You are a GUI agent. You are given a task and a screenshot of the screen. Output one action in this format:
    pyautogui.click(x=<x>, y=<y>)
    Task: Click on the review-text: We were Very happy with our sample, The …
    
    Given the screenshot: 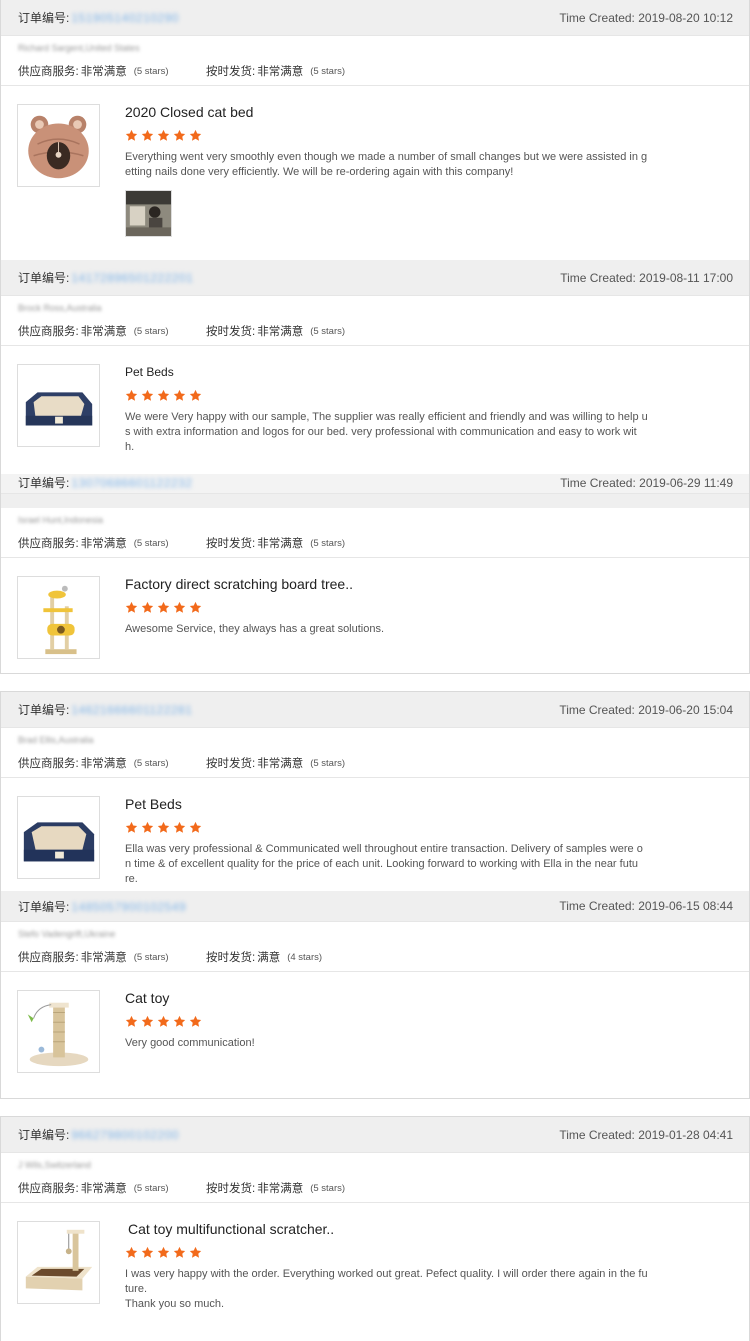 What is the action you would take?
    pyautogui.click(x=386, y=432)
    